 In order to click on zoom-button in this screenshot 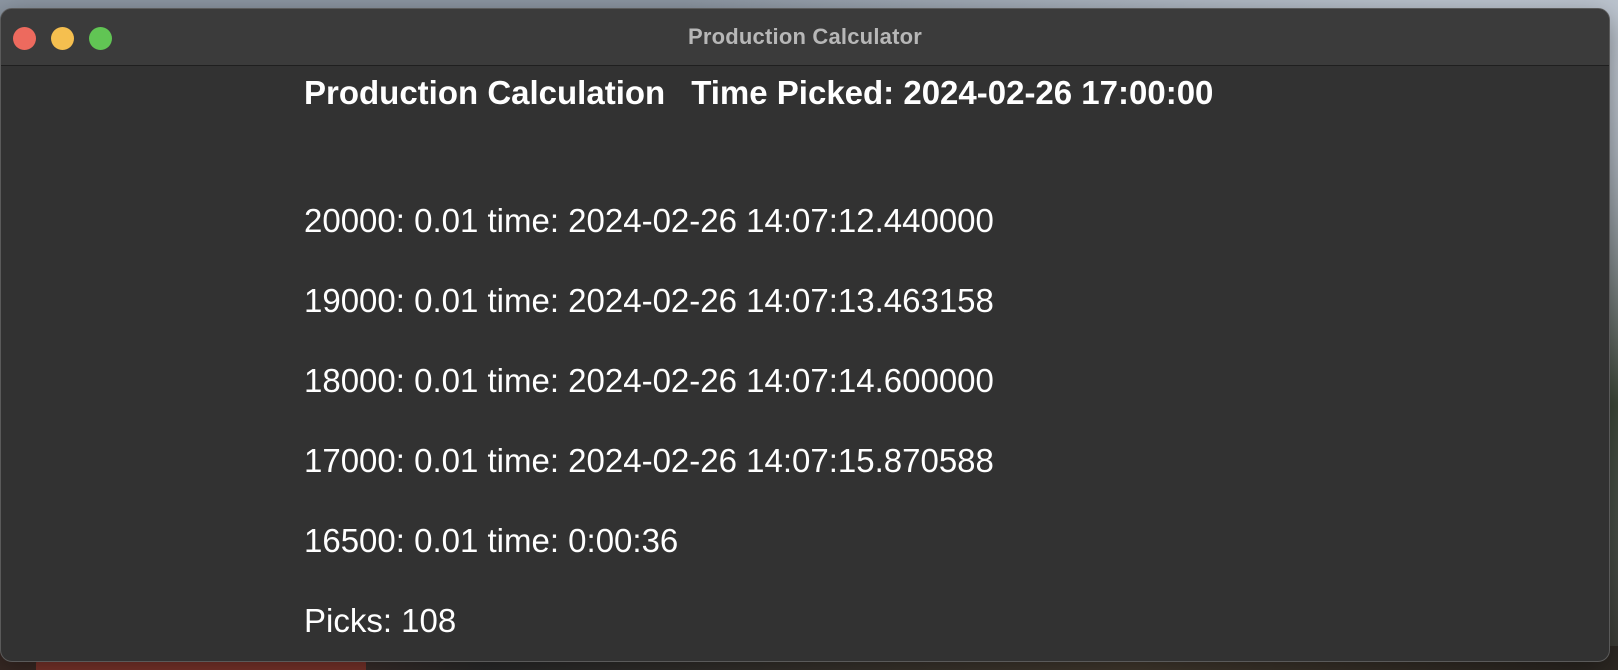, I will do `click(100, 38)`.